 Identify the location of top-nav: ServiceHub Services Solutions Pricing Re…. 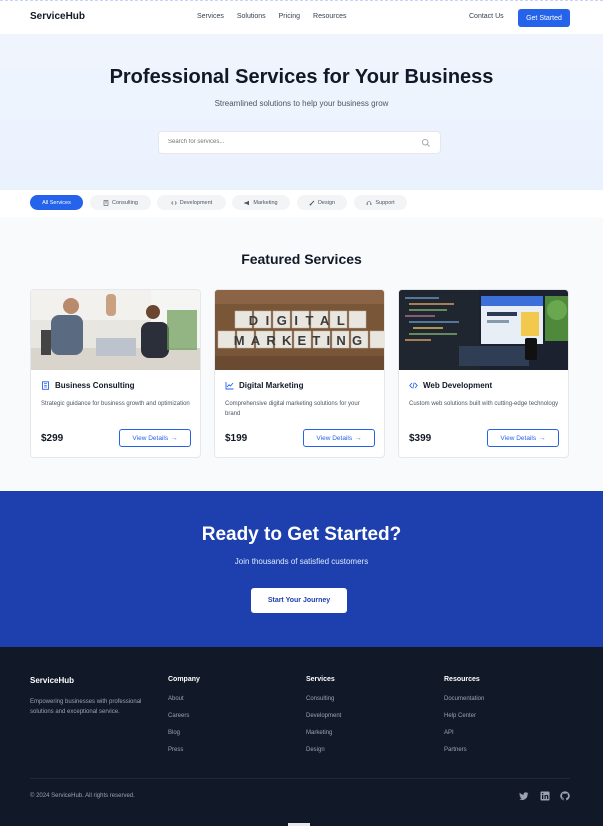
(301, 17).